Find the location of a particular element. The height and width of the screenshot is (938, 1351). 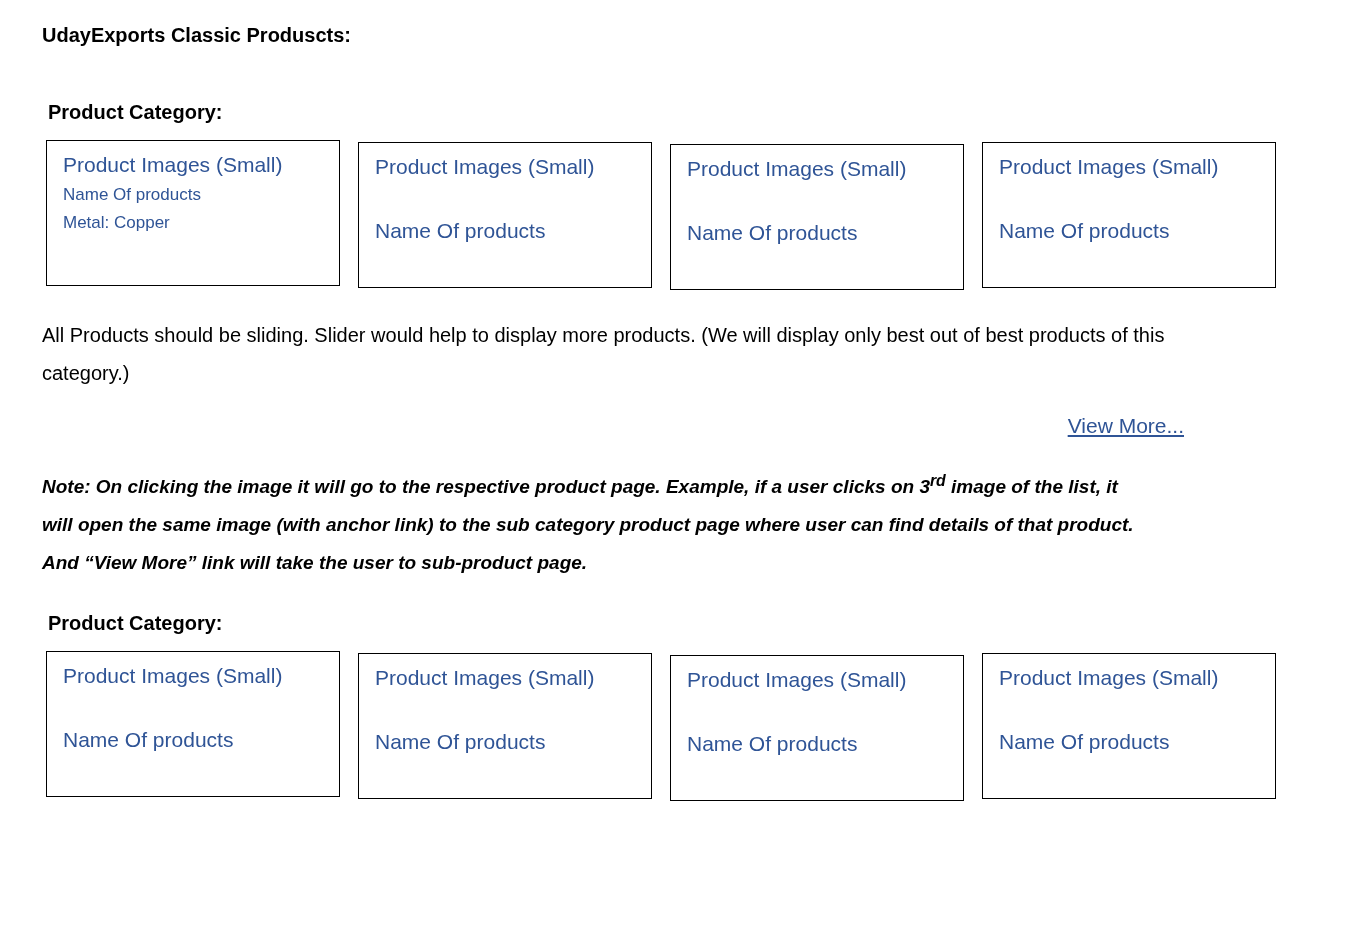

product-detail: Name Of products is located at coordinates (132, 195).